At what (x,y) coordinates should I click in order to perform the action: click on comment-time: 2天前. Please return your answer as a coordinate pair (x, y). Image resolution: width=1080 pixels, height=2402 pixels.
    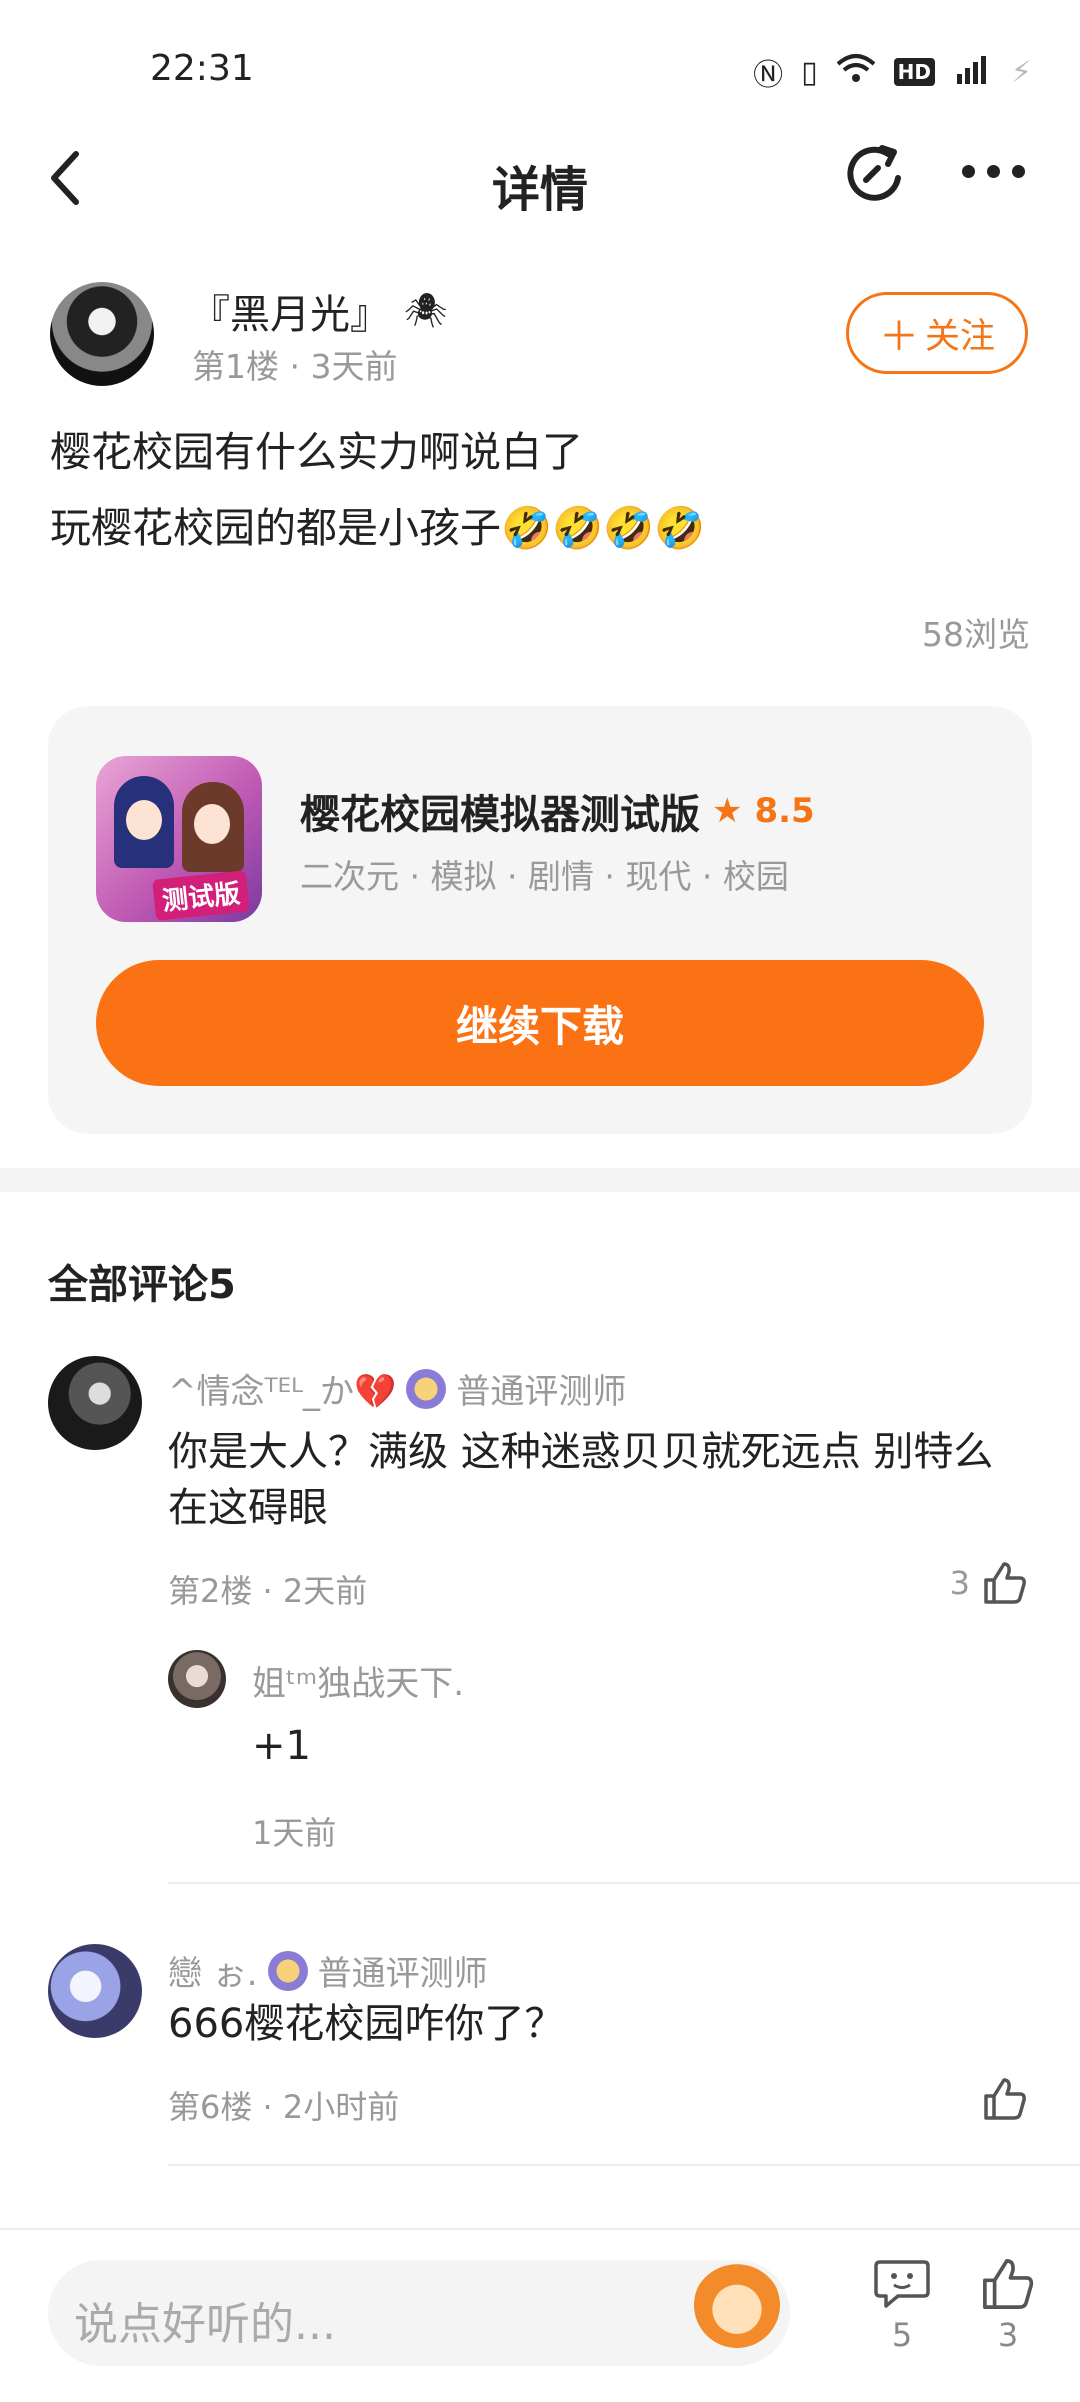
    Looking at the image, I should click on (325, 1591).